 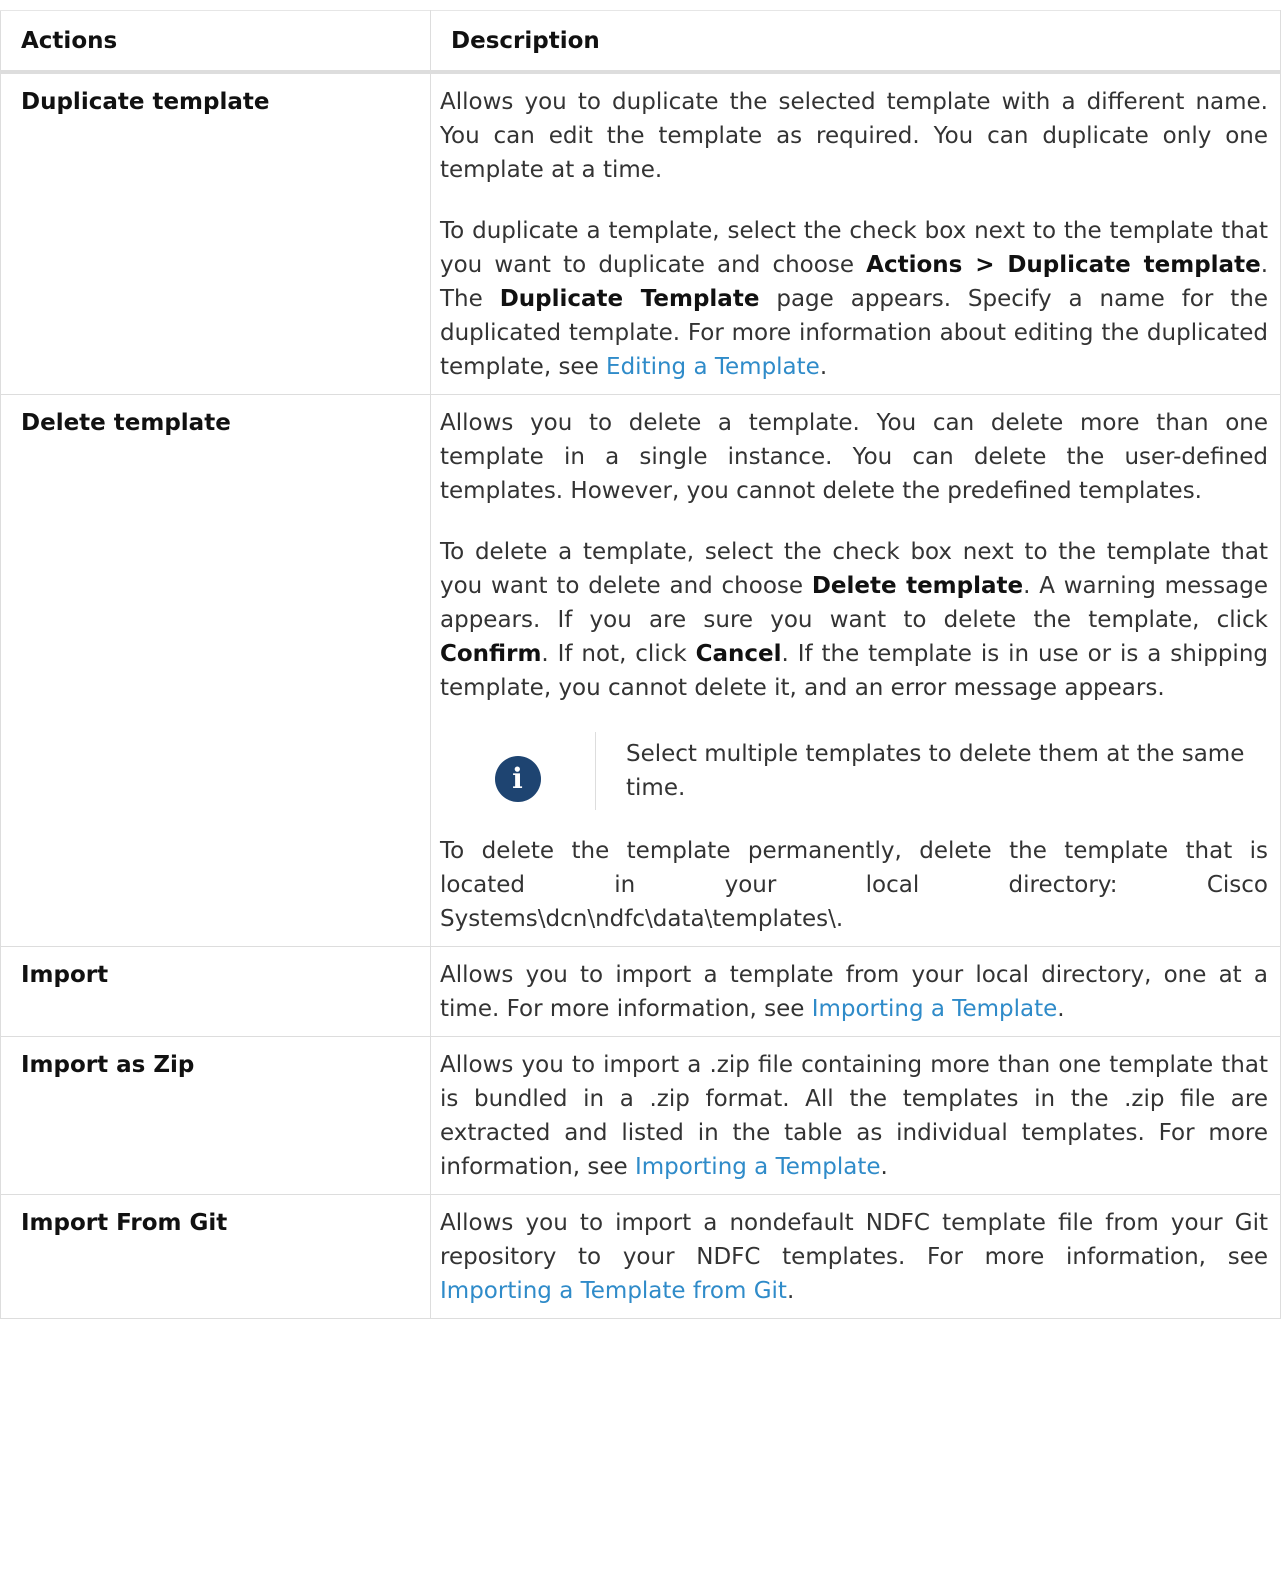 What do you see at coordinates (917, 586) in the screenshot?
I see `menu-item-name: Delete template` at bounding box center [917, 586].